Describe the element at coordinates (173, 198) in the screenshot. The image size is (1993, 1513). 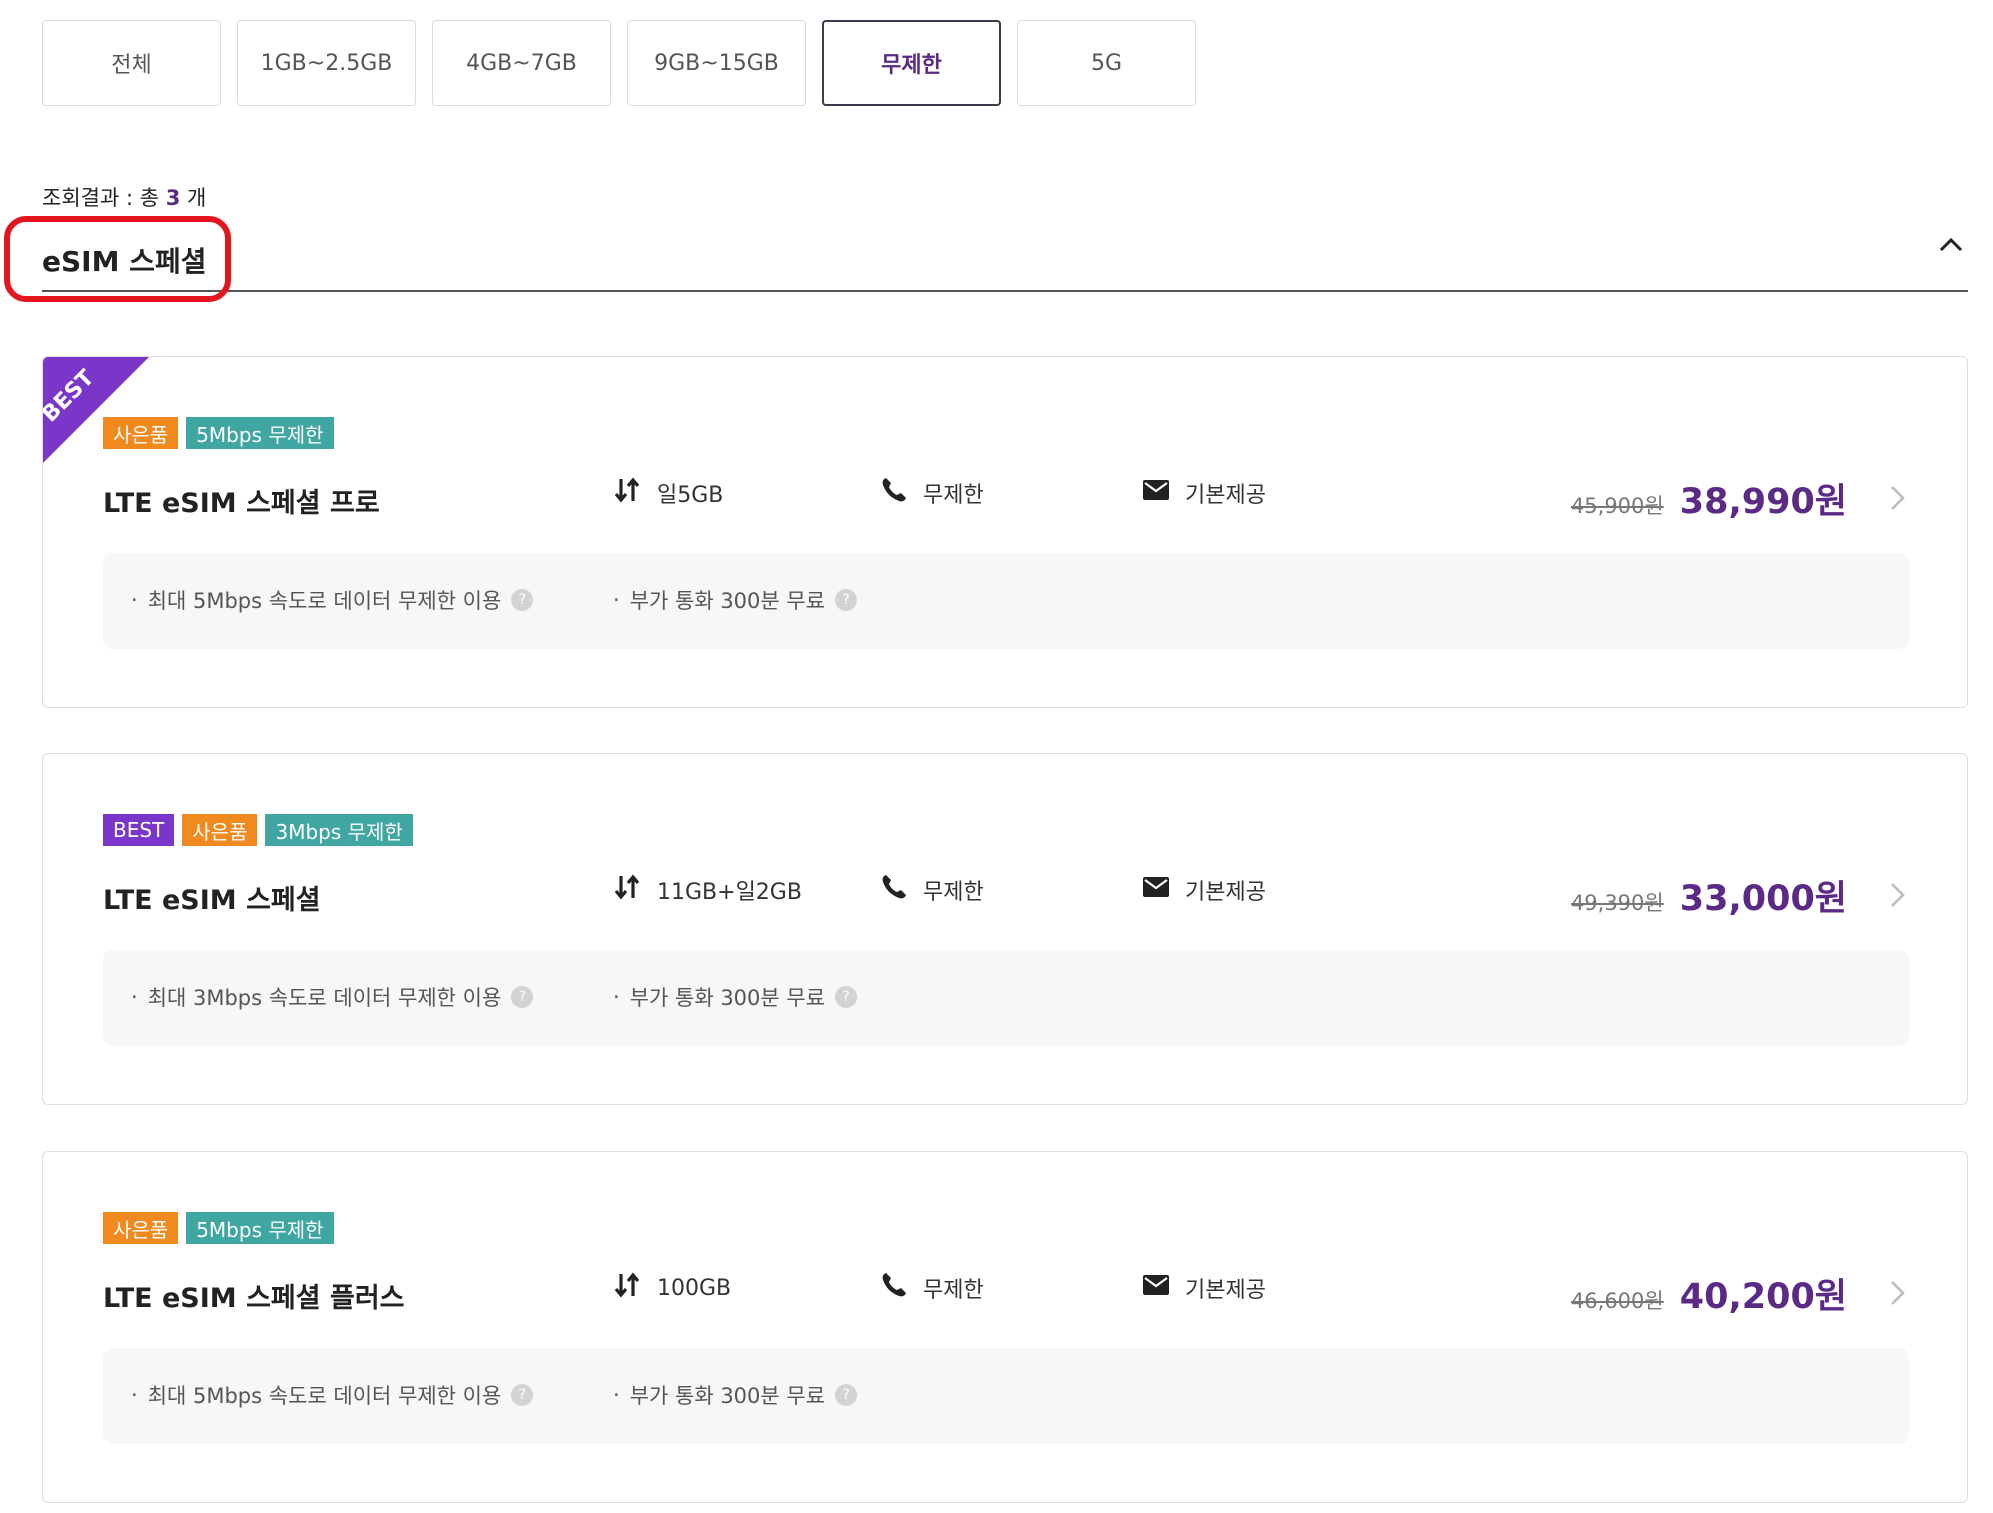
I see `result-number: 3` at that location.